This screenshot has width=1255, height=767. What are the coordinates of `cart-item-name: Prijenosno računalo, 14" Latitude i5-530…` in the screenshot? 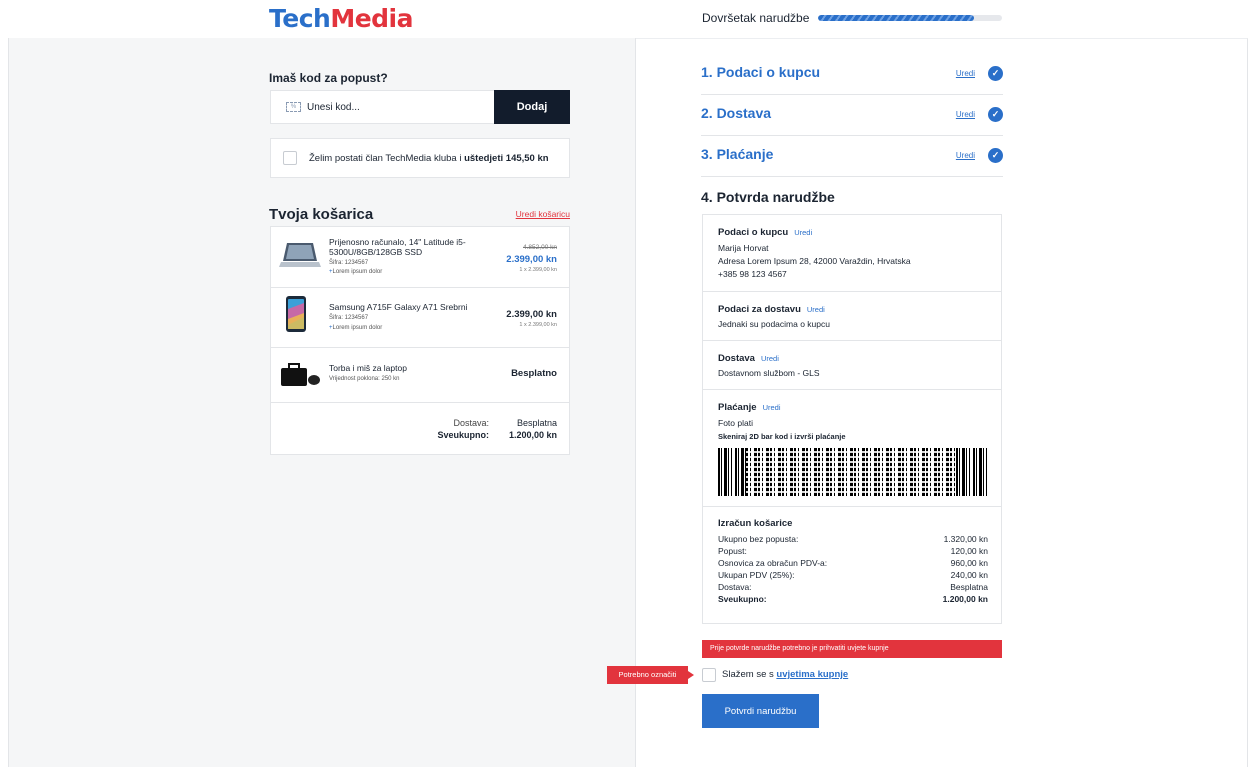 It's located at (397, 247).